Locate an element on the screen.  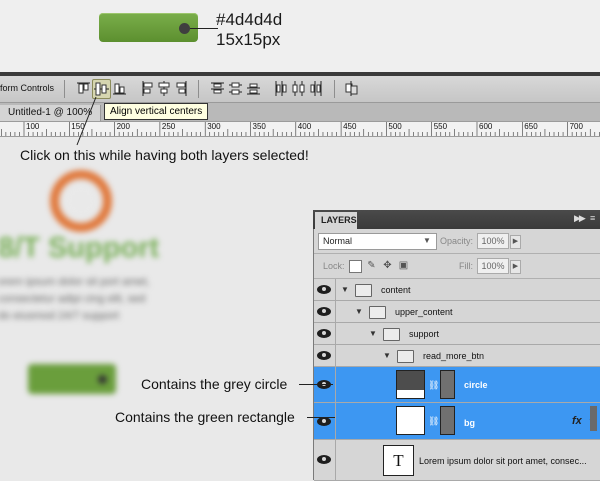
align-vertical-centers-button is located at coordinates (101, 89).